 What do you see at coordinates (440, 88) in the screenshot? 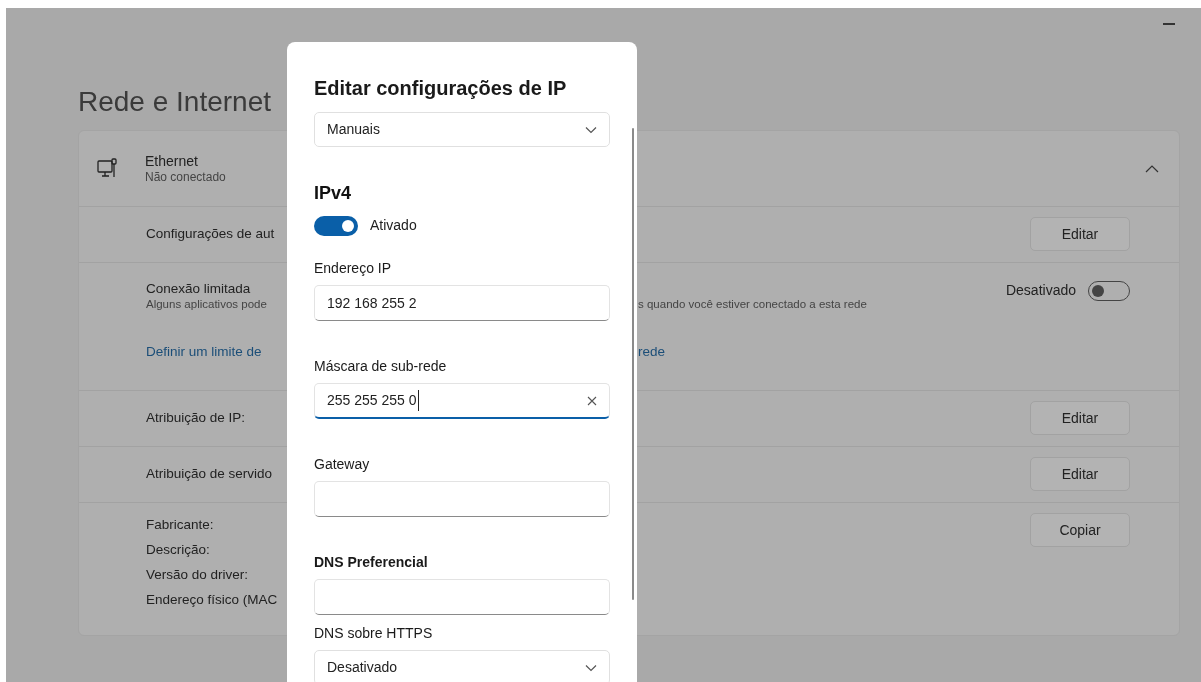
I see `dialog-title: Editar configurações de IP` at bounding box center [440, 88].